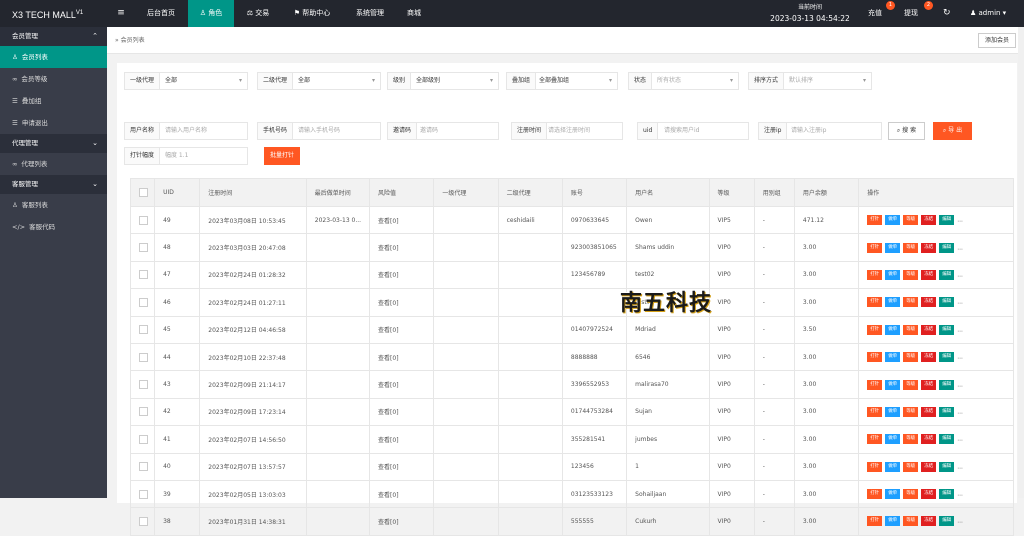 The image size is (1024, 536). Describe the element at coordinates (53, 123) in the screenshot. I see `sidebar-item-exit-request: ☰ 申请退出` at that location.